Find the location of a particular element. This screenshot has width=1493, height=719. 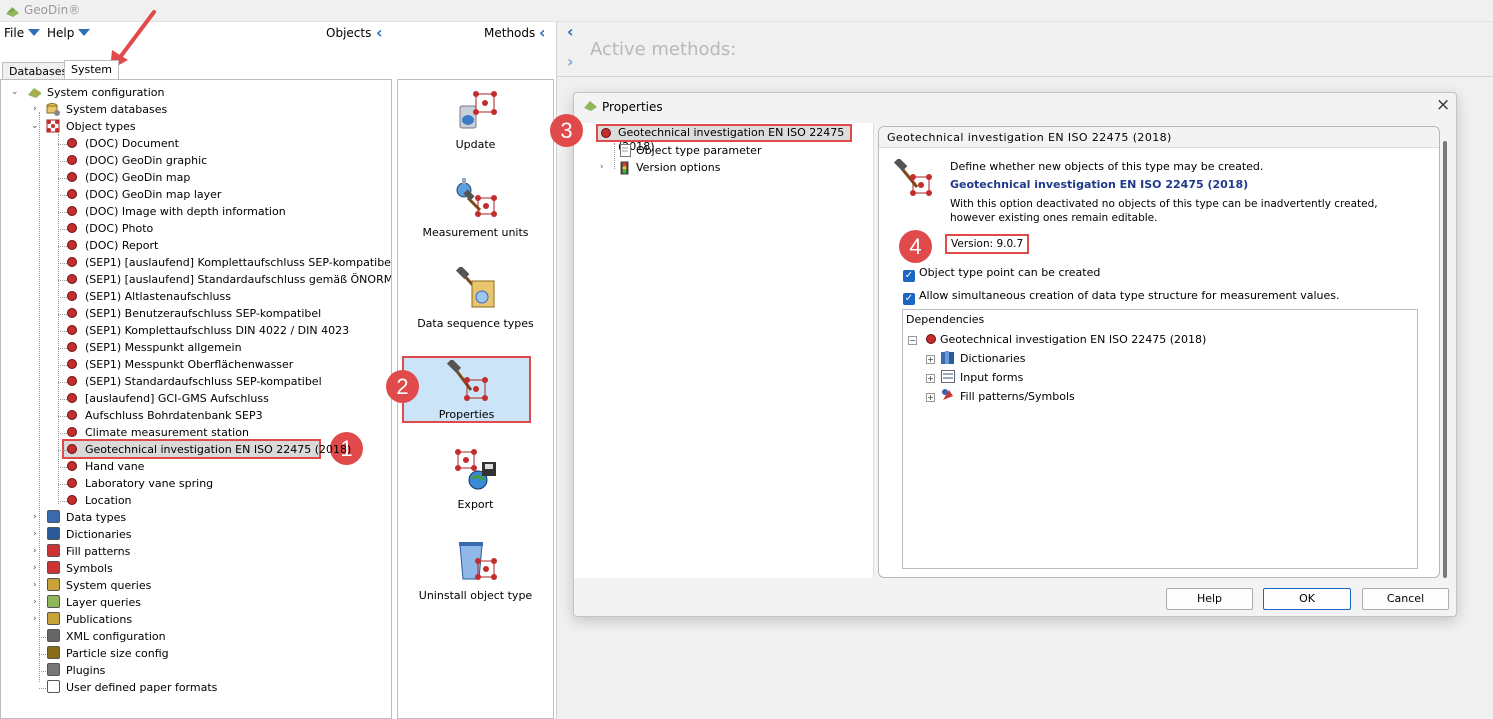

method-data-sequence-types: Data sequence types is located at coordinates (475, 297).